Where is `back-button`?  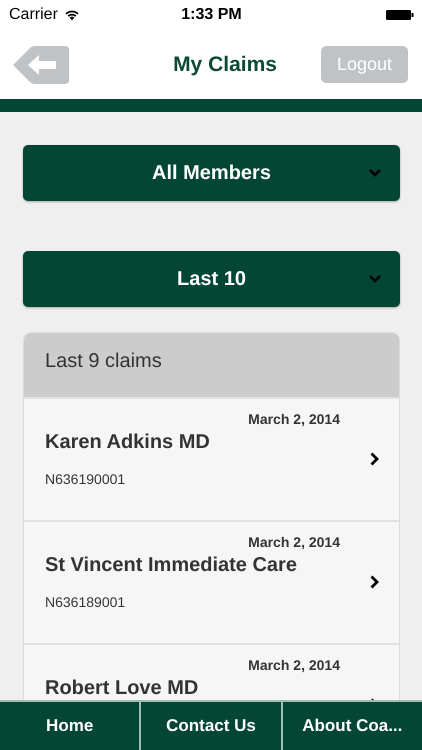 back-button is located at coordinates (41, 65).